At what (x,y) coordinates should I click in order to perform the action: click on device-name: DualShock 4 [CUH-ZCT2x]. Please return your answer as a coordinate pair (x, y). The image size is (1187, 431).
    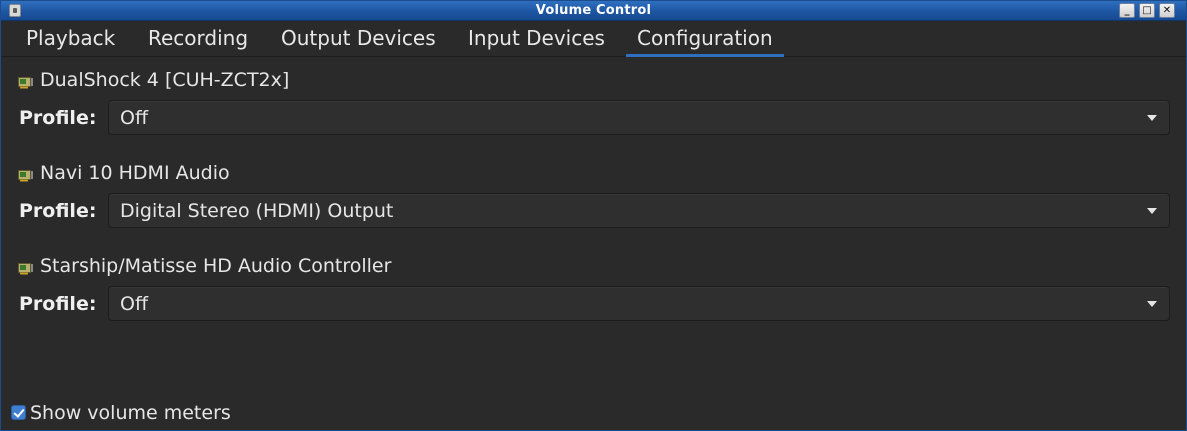
    Looking at the image, I should click on (165, 80).